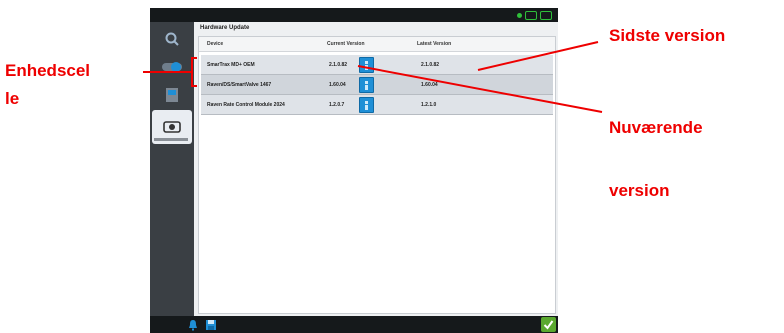  I want to click on current-version-annotation-continued: version, so click(639, 190).